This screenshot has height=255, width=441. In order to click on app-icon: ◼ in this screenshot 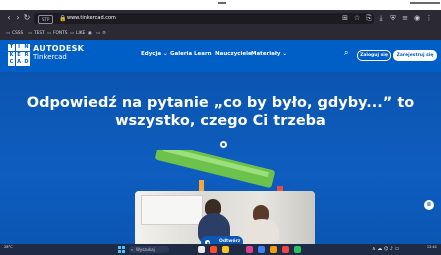, I will do `click(90, 33)`.